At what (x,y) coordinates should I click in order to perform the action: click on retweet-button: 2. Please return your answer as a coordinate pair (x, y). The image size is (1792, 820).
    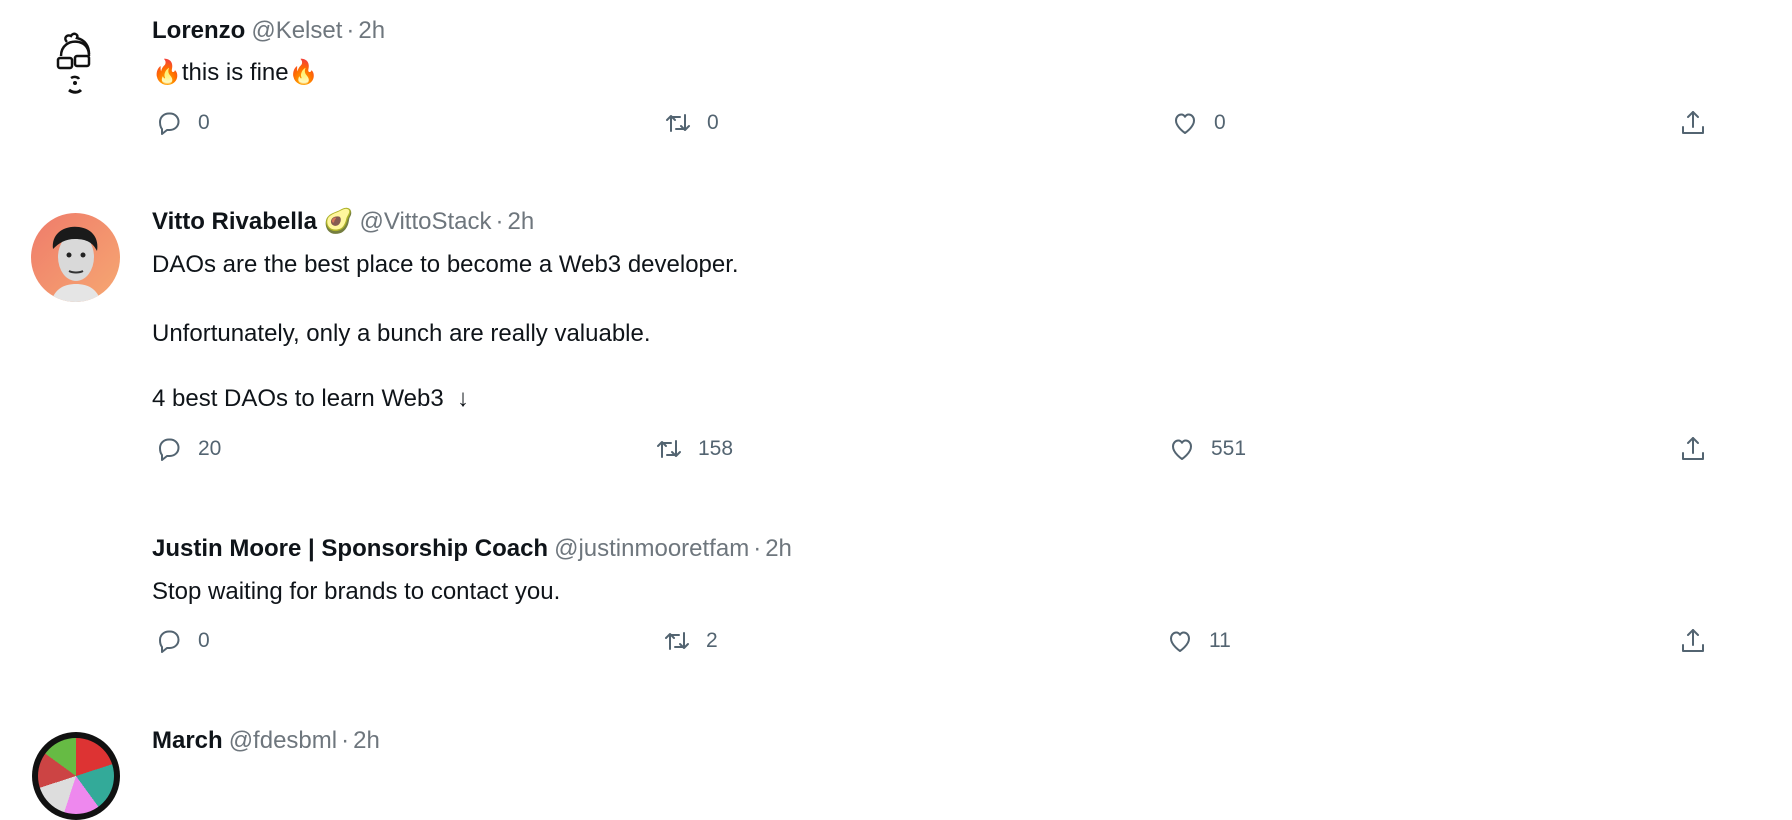
    Looking at the image, I should click on (690, 641).